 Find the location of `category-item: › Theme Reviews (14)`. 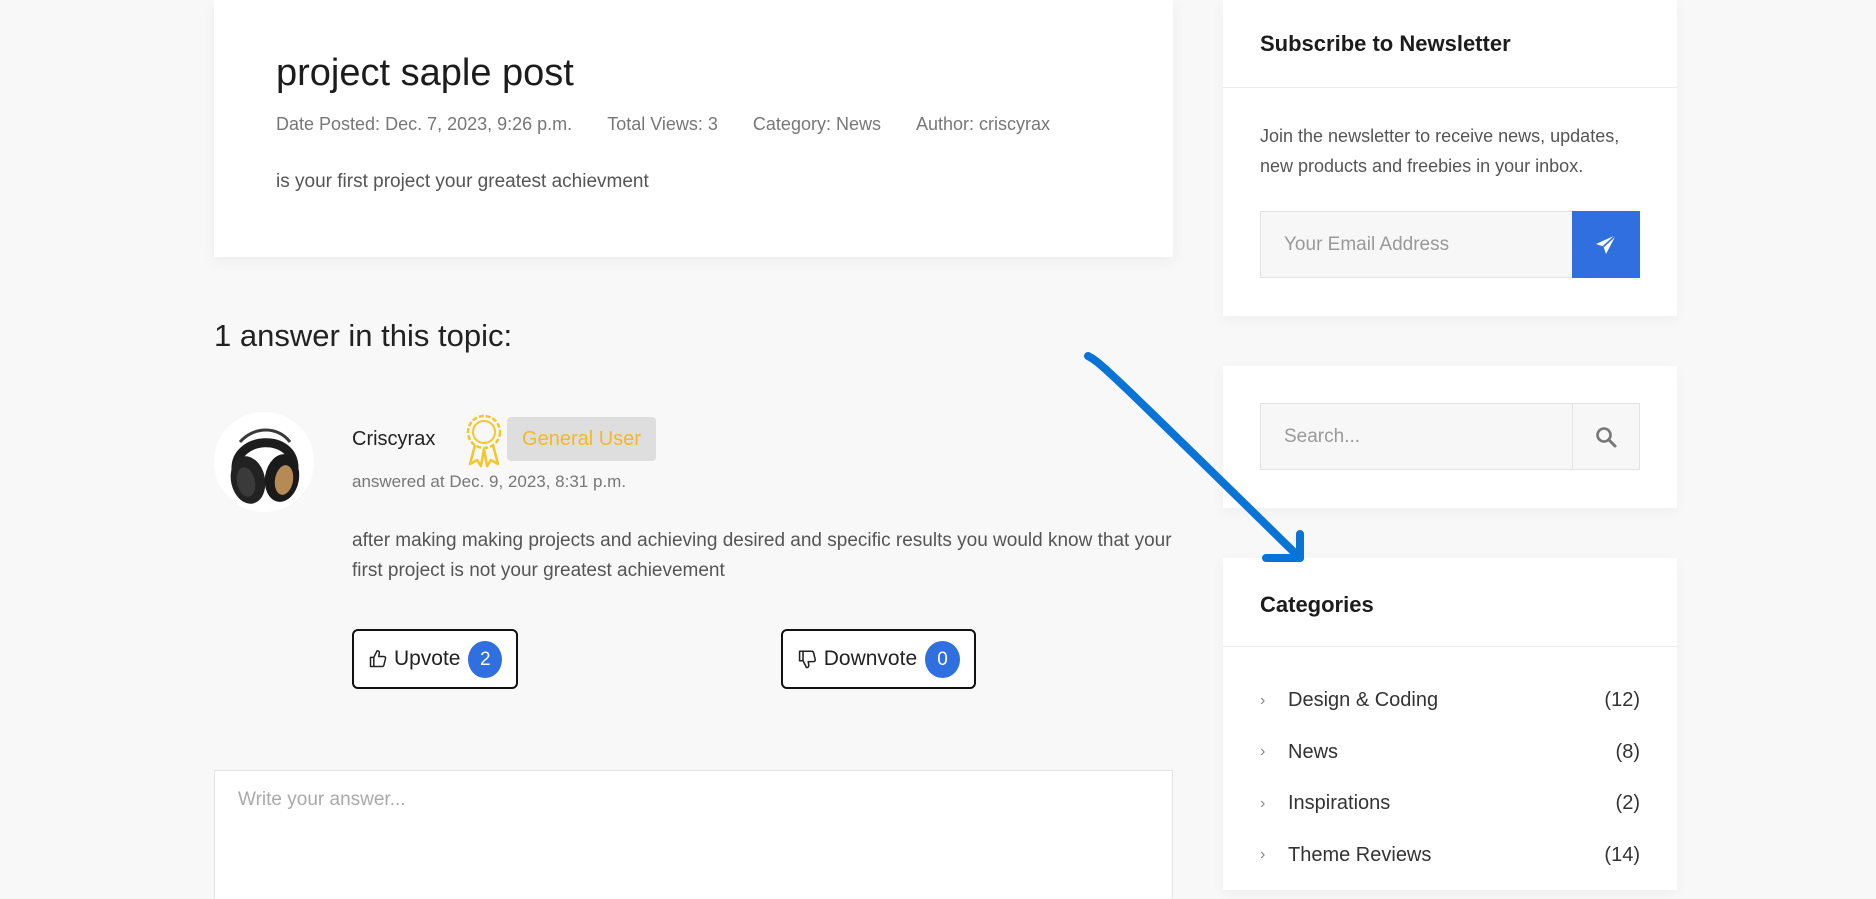

category-item: › Theme Reviews (14) is located at coordinates (1450, 856).